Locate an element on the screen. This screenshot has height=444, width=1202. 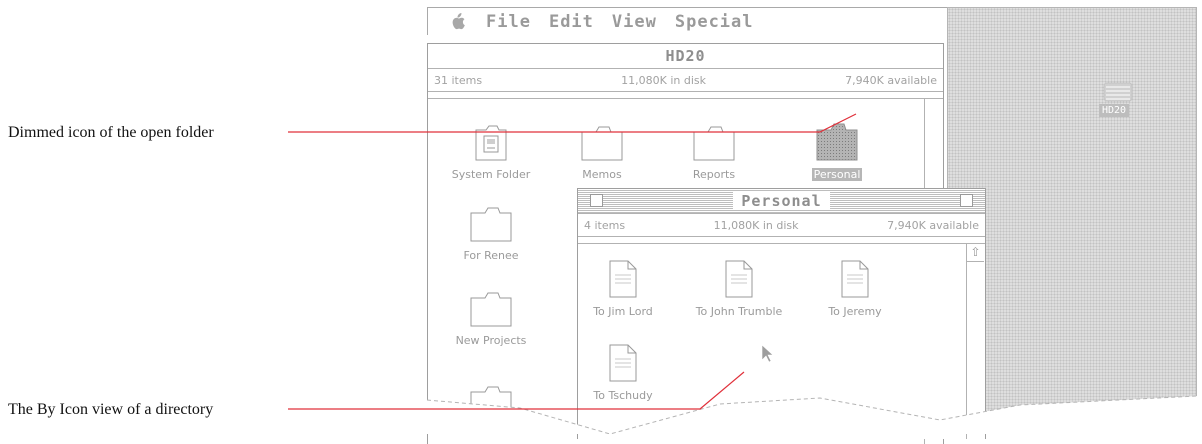
callout-line-by-icon-view is located at coordinates (516, 390).